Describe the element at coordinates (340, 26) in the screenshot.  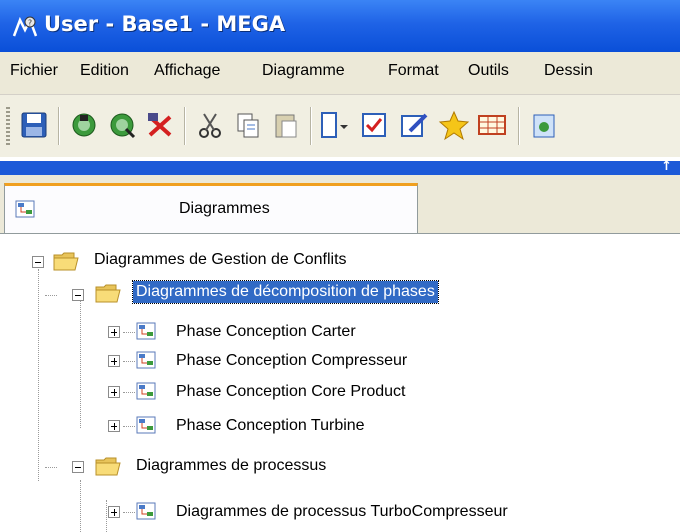
I see `title-bar: ? User - Base1 - MEGA` at that location.